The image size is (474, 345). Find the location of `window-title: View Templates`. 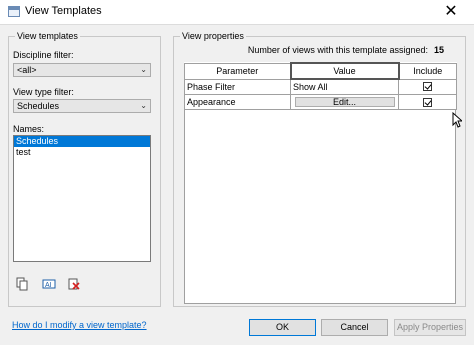

window-title: View Templates is located at coordinates (63, 11).